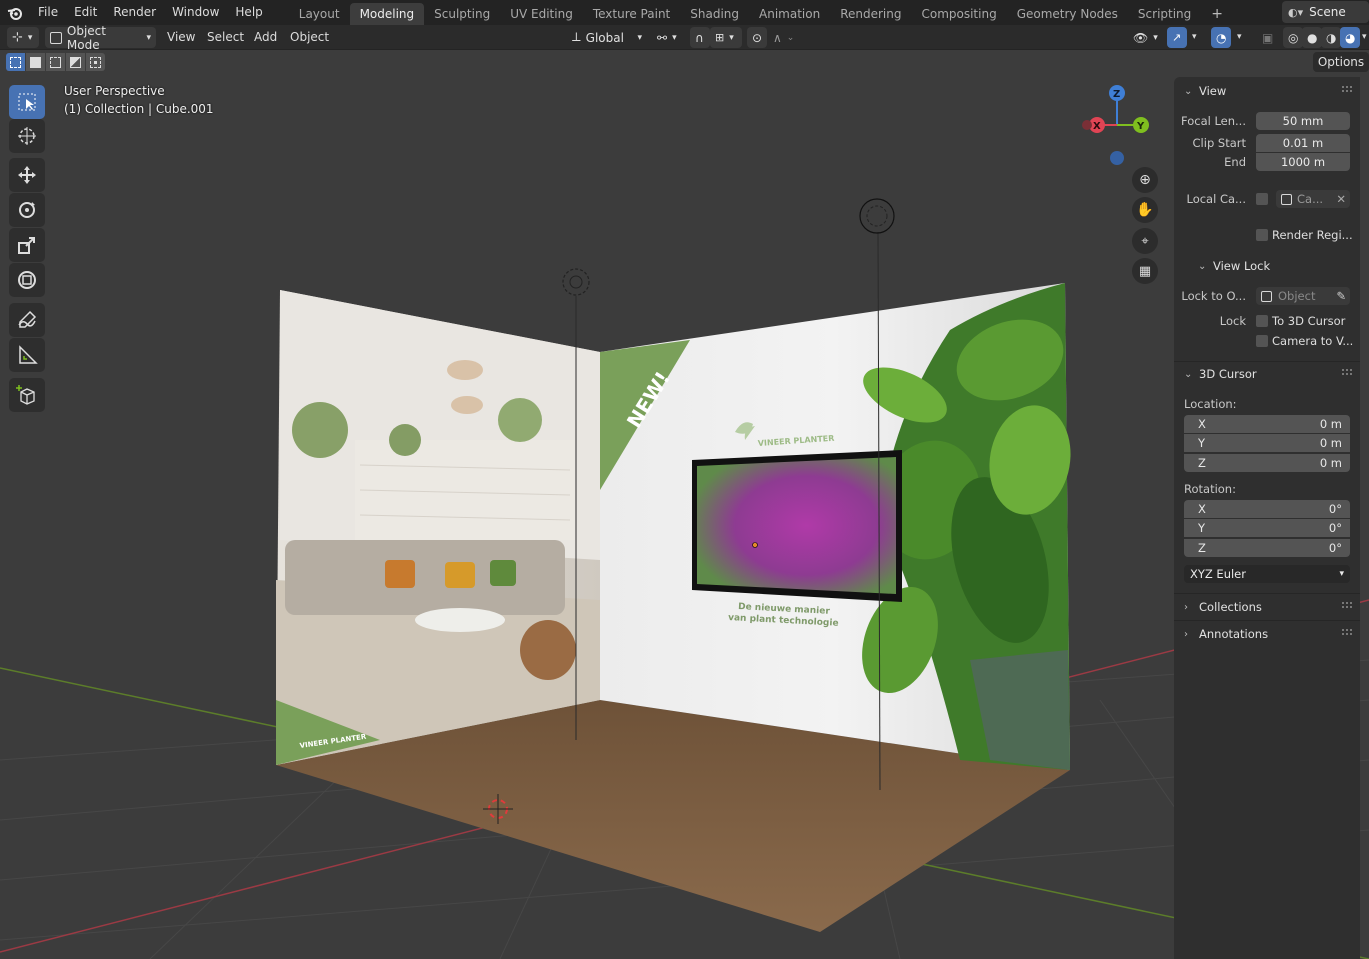 The height and width of the screenshot is (959, 1369). I want to click on cursor-rotation-x: X 0°, so click(1267, 509).